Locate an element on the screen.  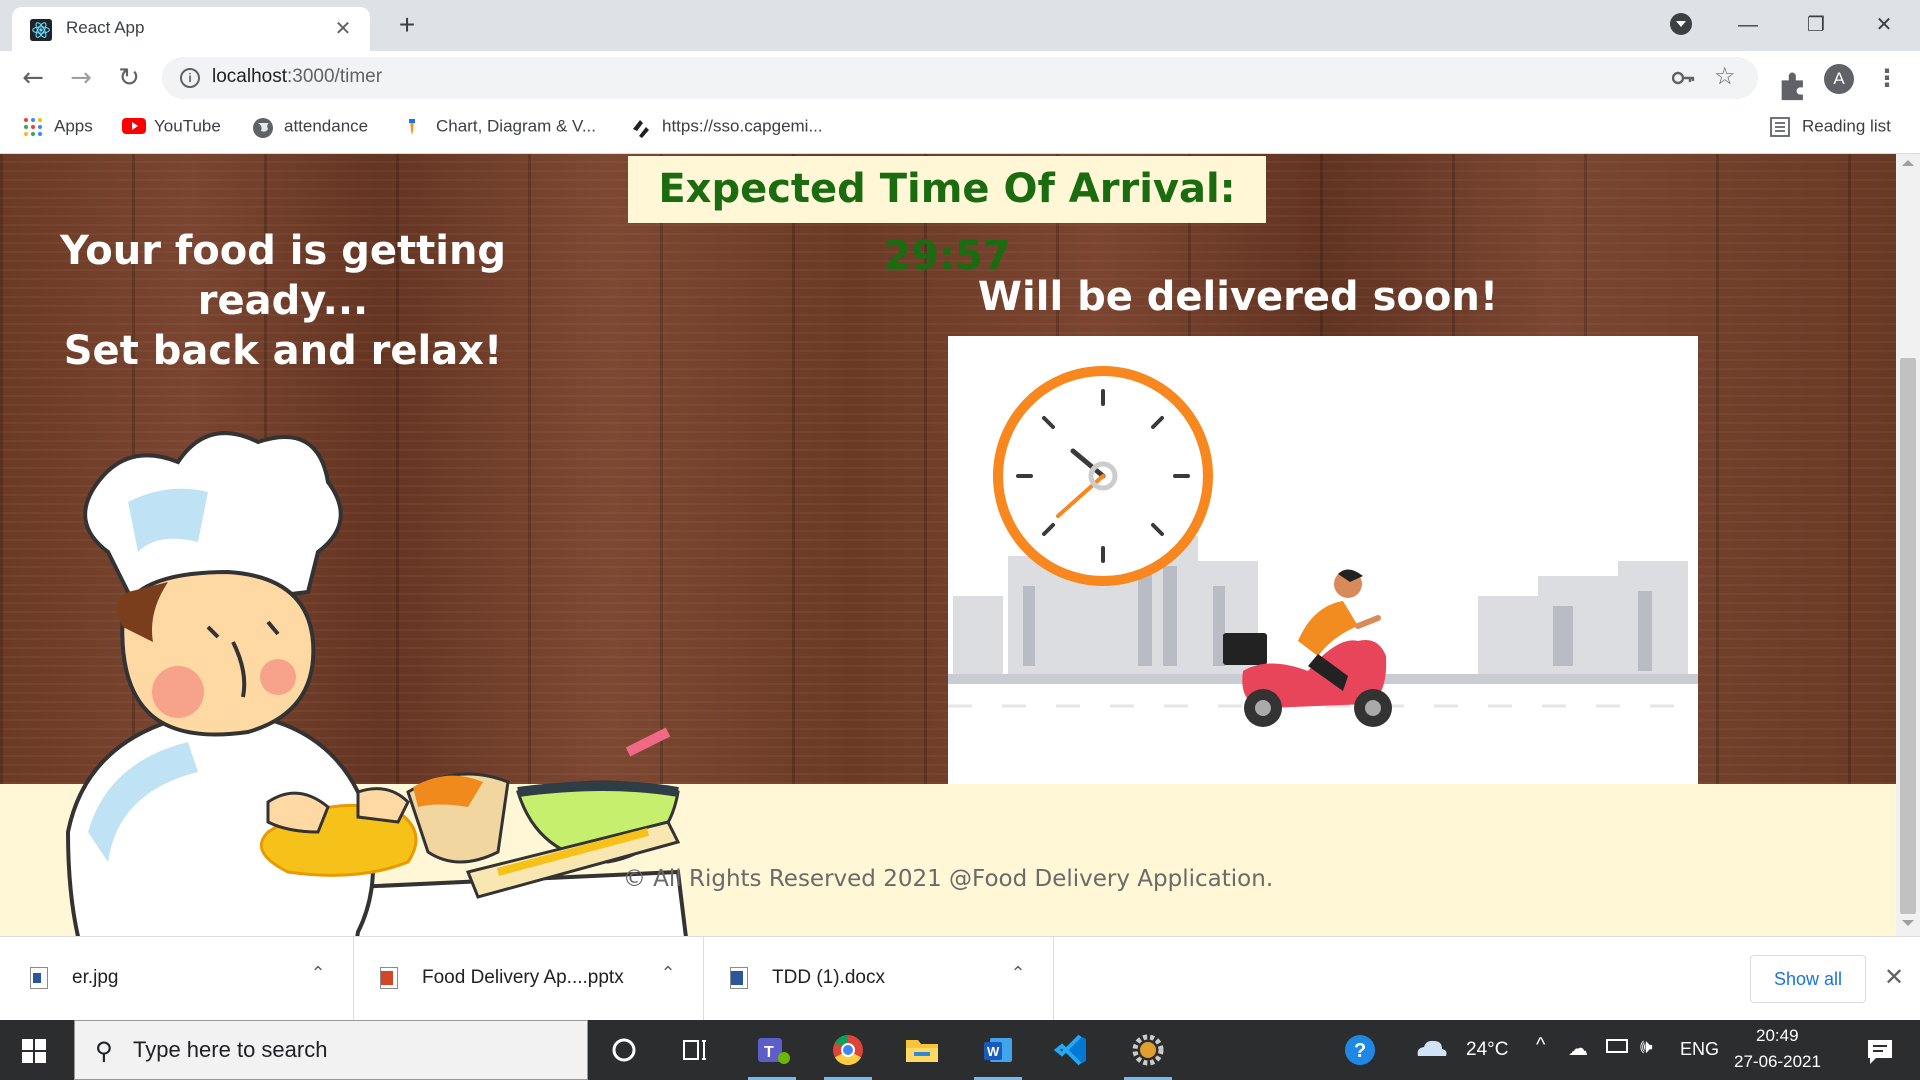
bookmark-apps: Apps is located at coordinates (57, 129).